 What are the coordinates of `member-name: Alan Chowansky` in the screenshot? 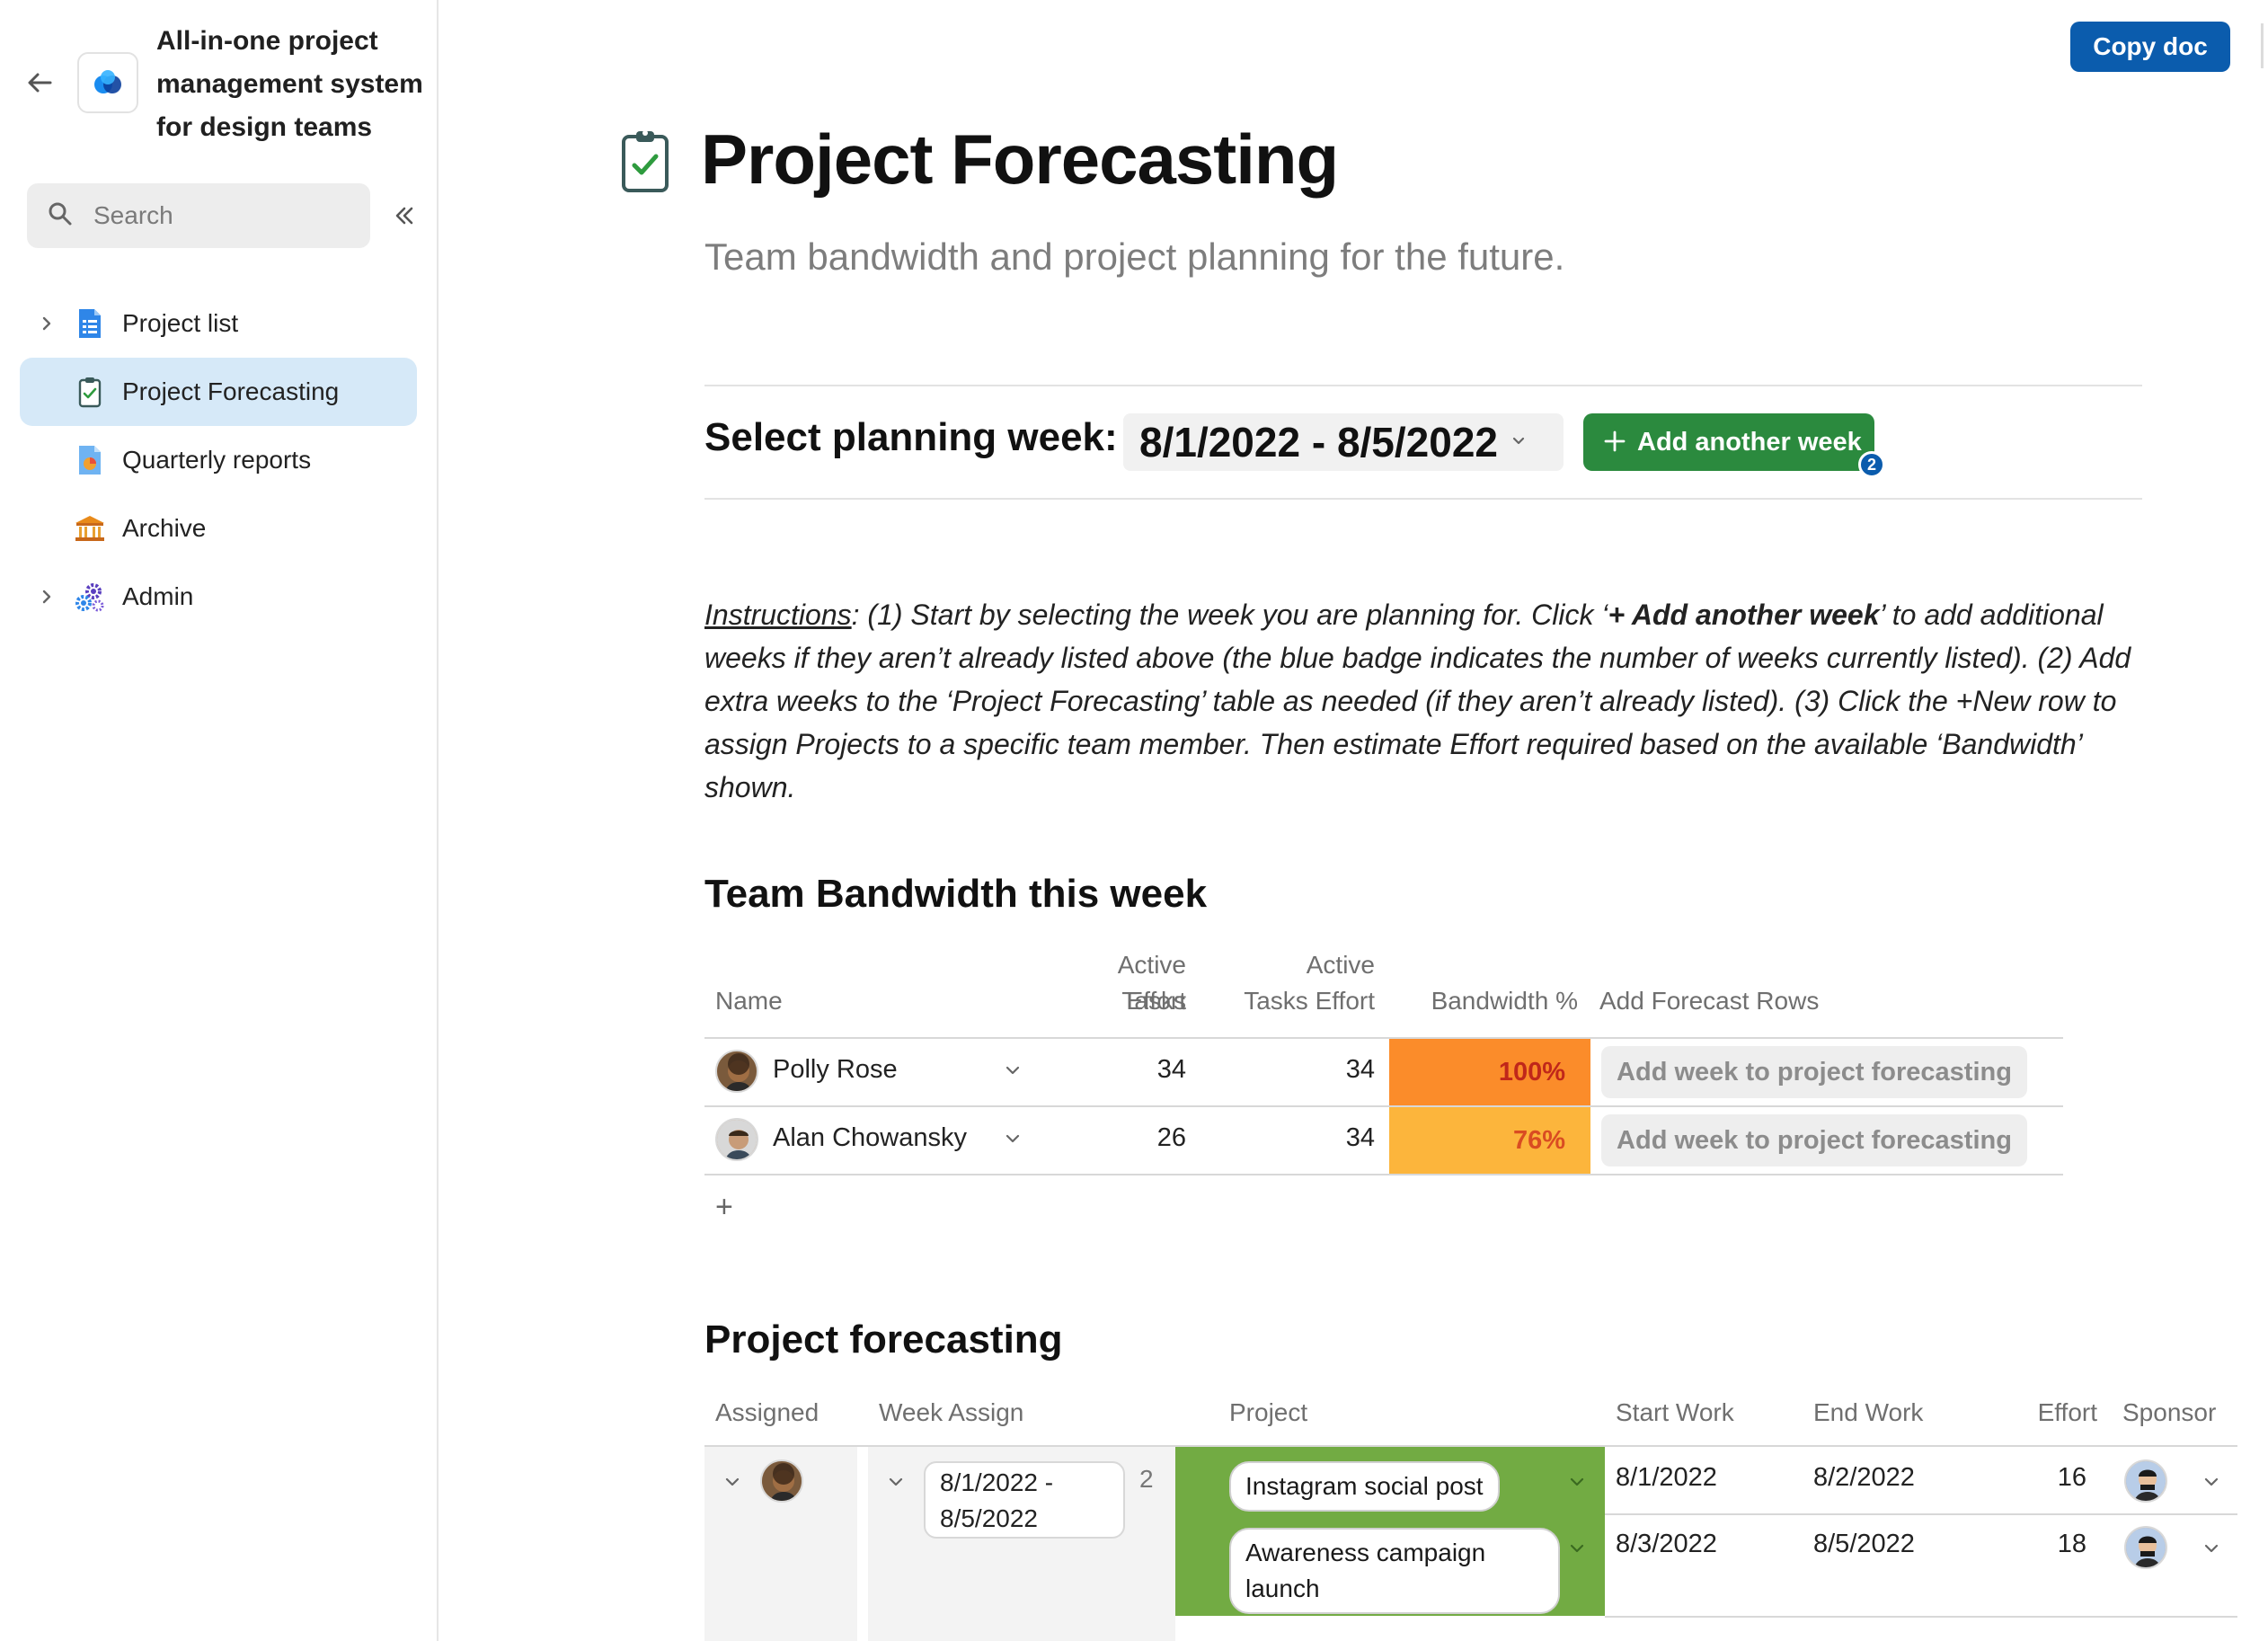 It's located at (870, 1137).